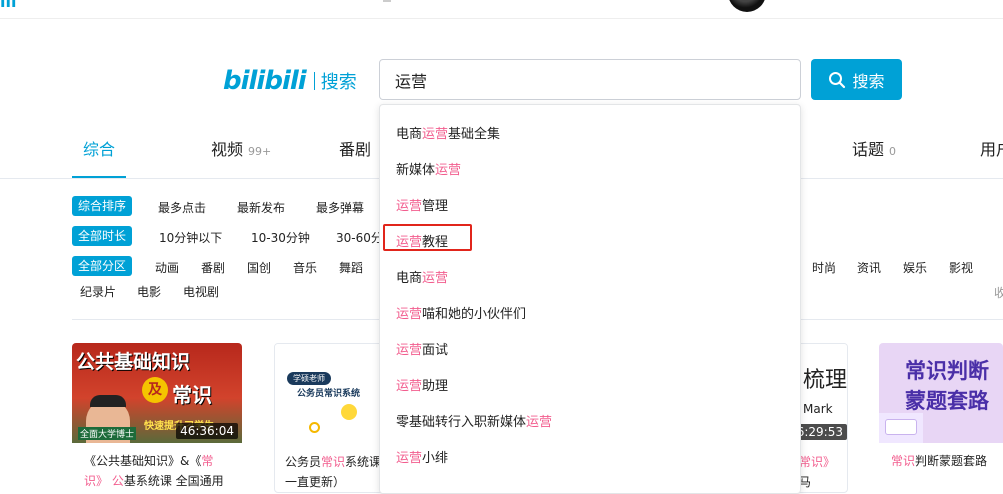 The image size is (1003, 494). I want to click on title-highlight: 常, so click(207, 461).